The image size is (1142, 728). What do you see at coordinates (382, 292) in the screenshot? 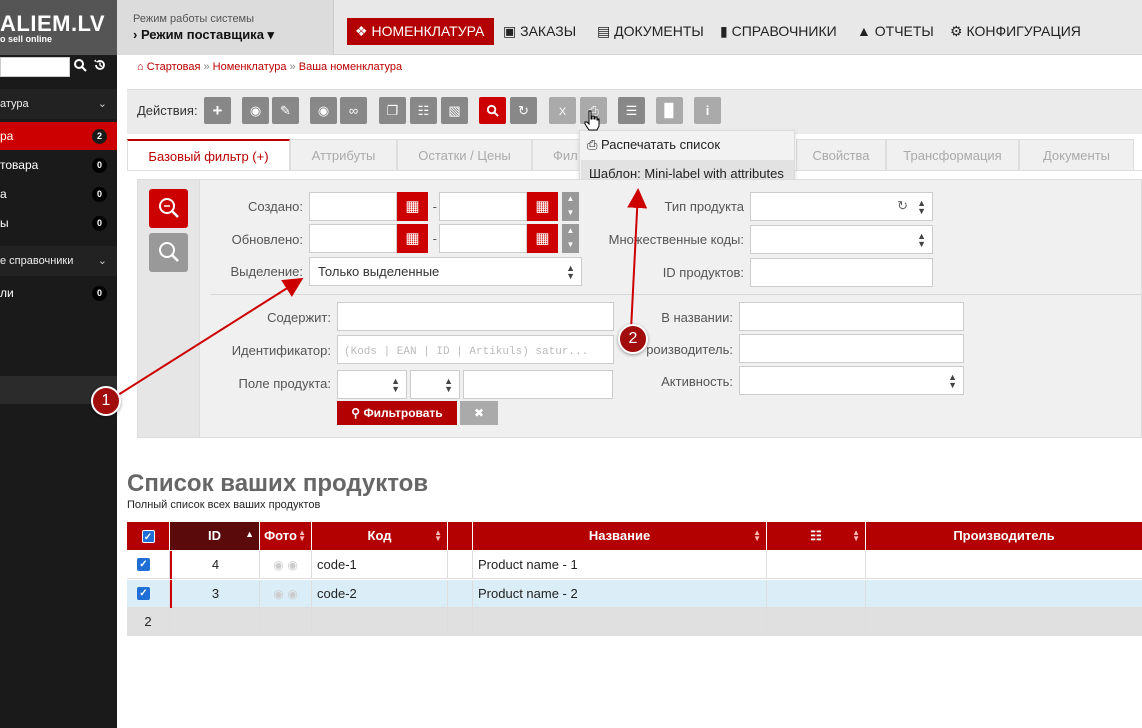
I see `annotation-arrows` at bounding box center [382, 292].